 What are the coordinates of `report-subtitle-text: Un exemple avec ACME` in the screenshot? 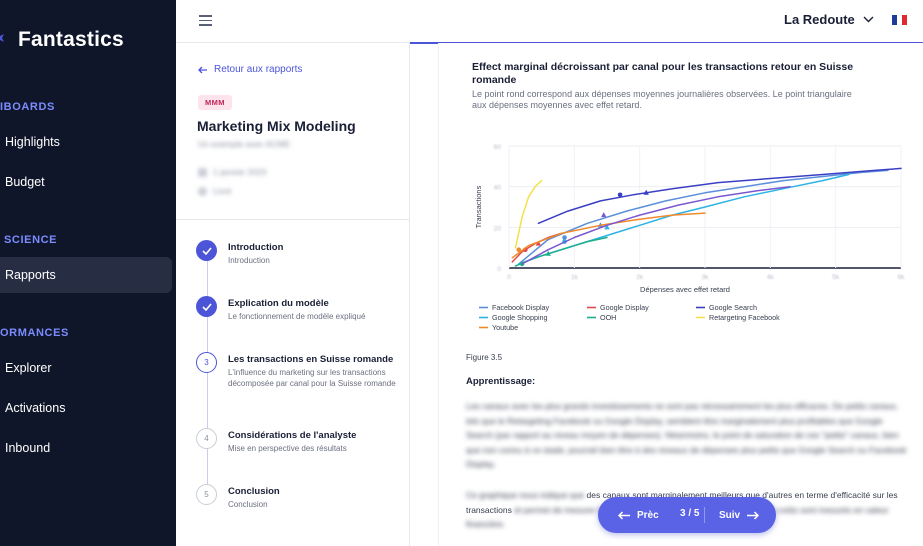 It's located at (244, 144).